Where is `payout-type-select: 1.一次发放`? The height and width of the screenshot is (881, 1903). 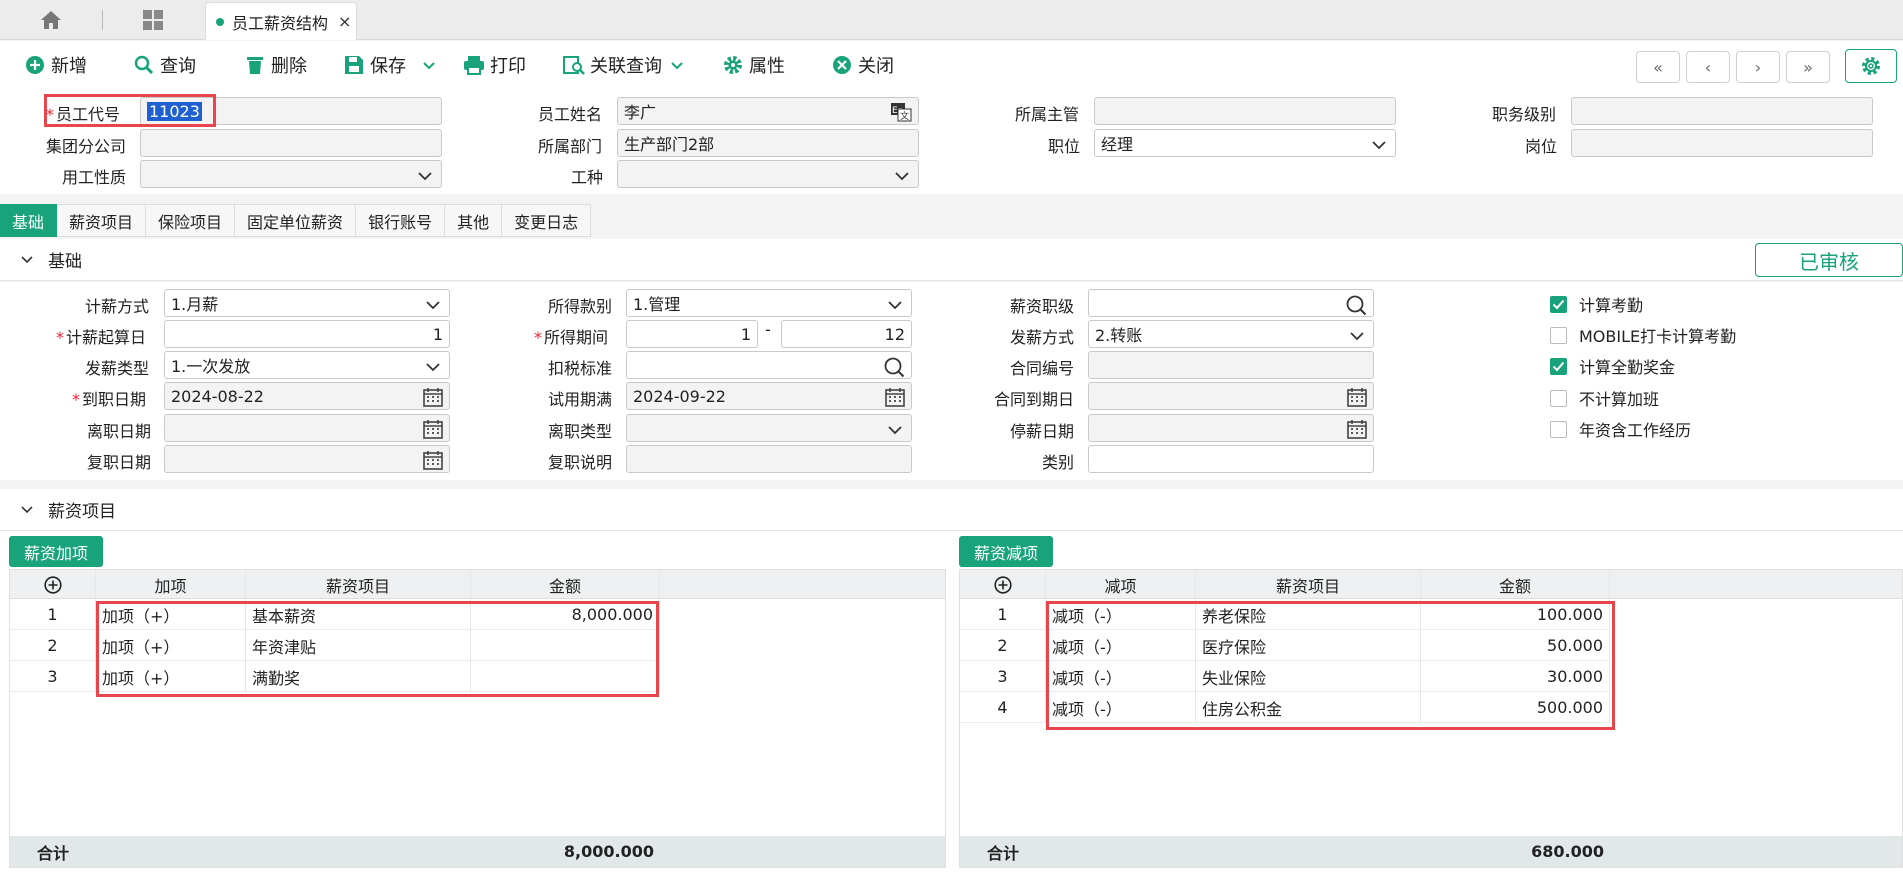 payout-type-select: 1.一次发放 is located at coordinates (307, 365).